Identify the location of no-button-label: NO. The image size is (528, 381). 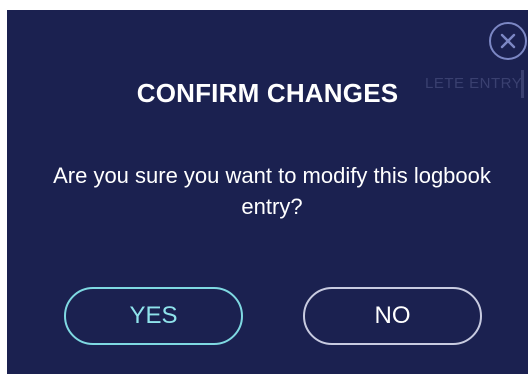
(392, 315).